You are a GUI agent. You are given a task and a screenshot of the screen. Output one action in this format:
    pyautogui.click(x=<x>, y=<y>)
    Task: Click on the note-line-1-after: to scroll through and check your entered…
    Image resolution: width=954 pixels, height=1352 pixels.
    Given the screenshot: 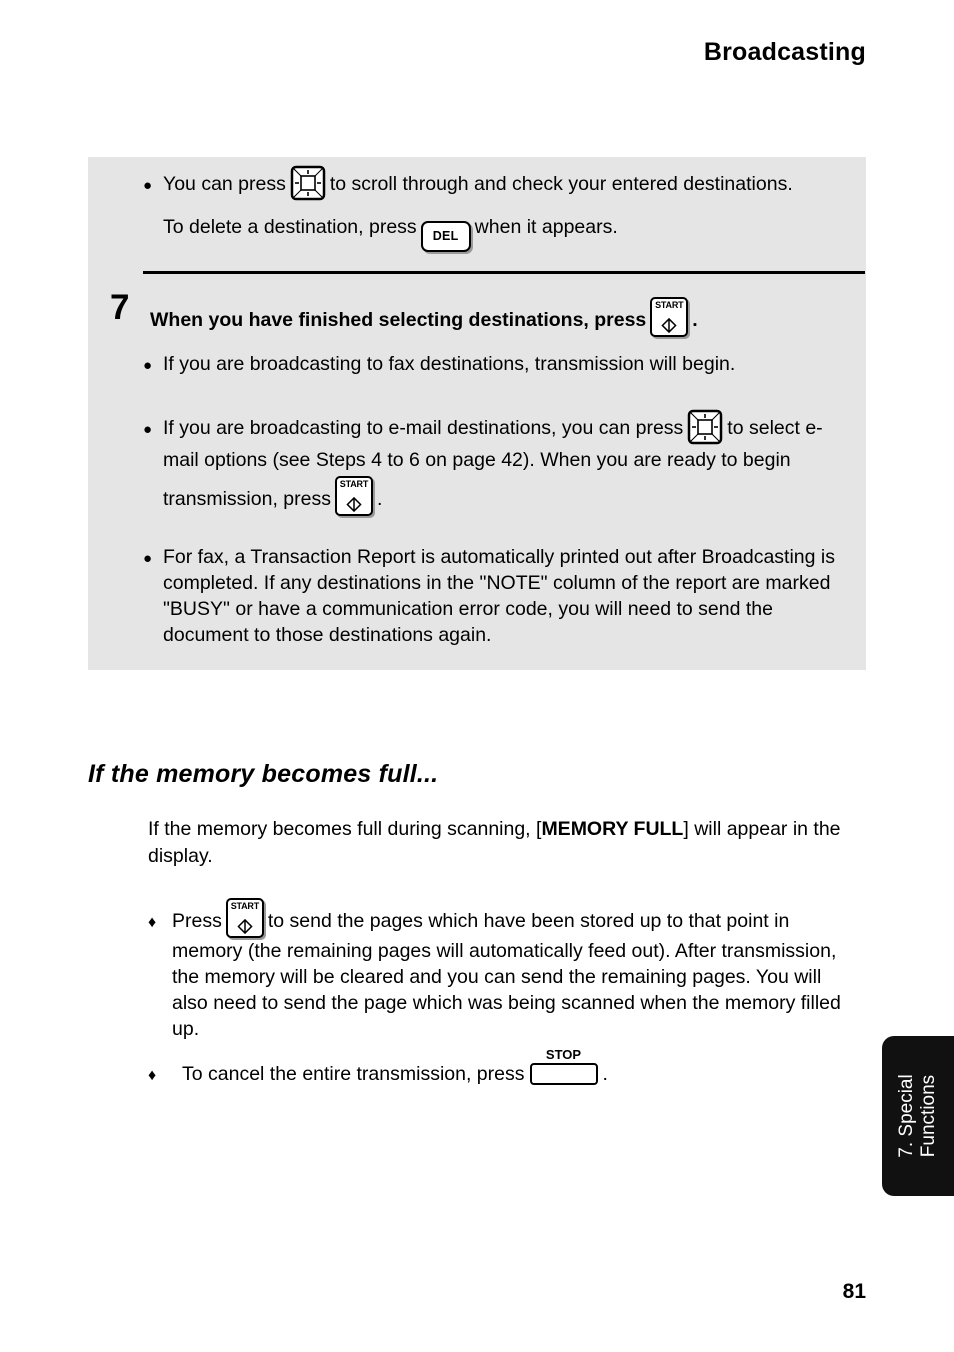 What is the action you would take?
    pyautogui.click(x=561, y=184)
    